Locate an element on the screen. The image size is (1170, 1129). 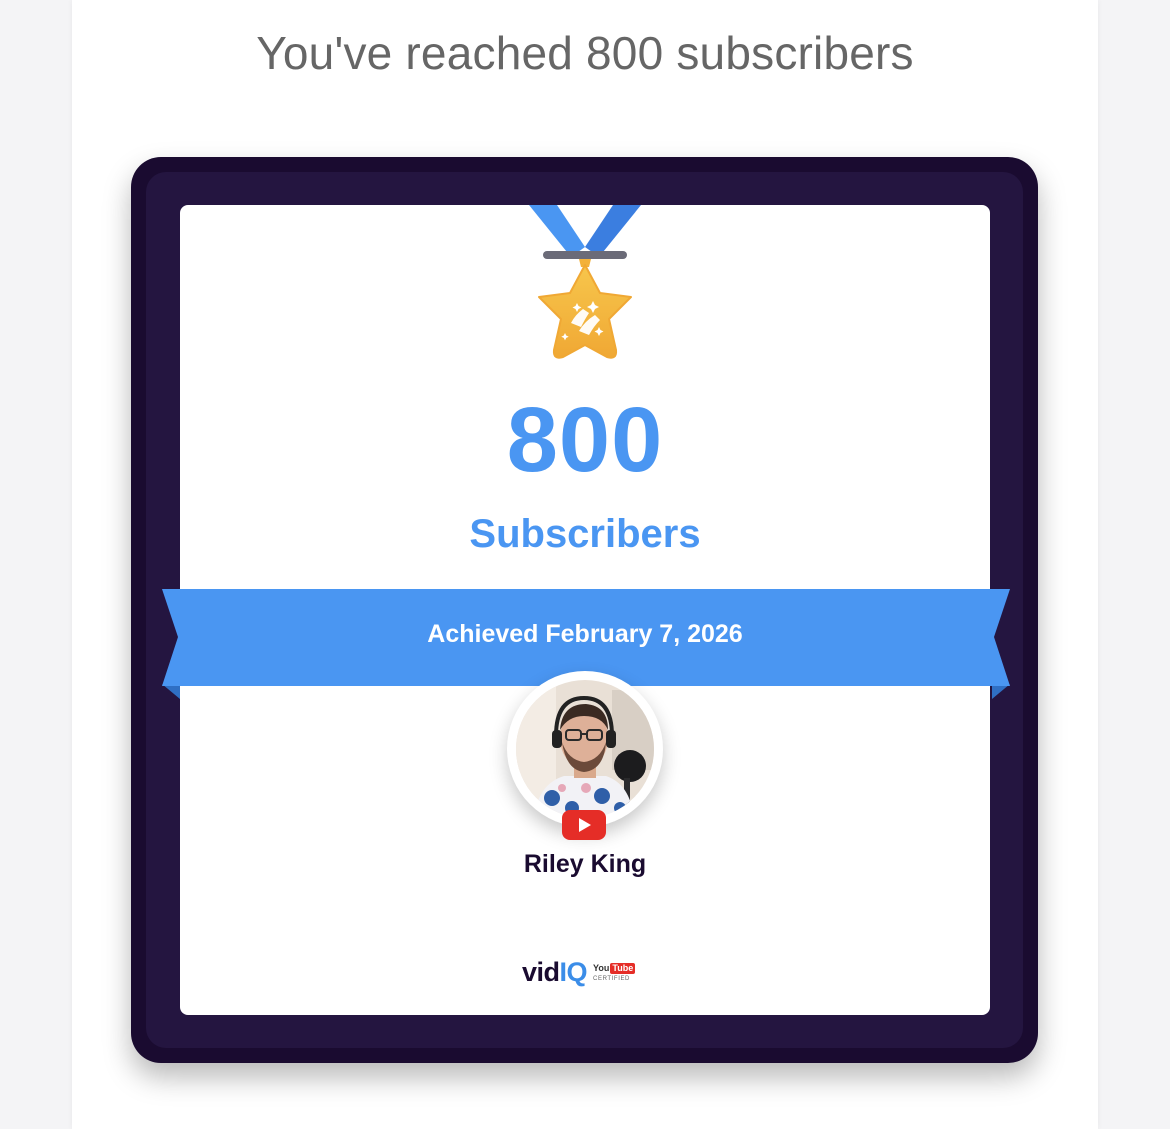
brand-vid-text: vid is located at coordinates (541, 971).